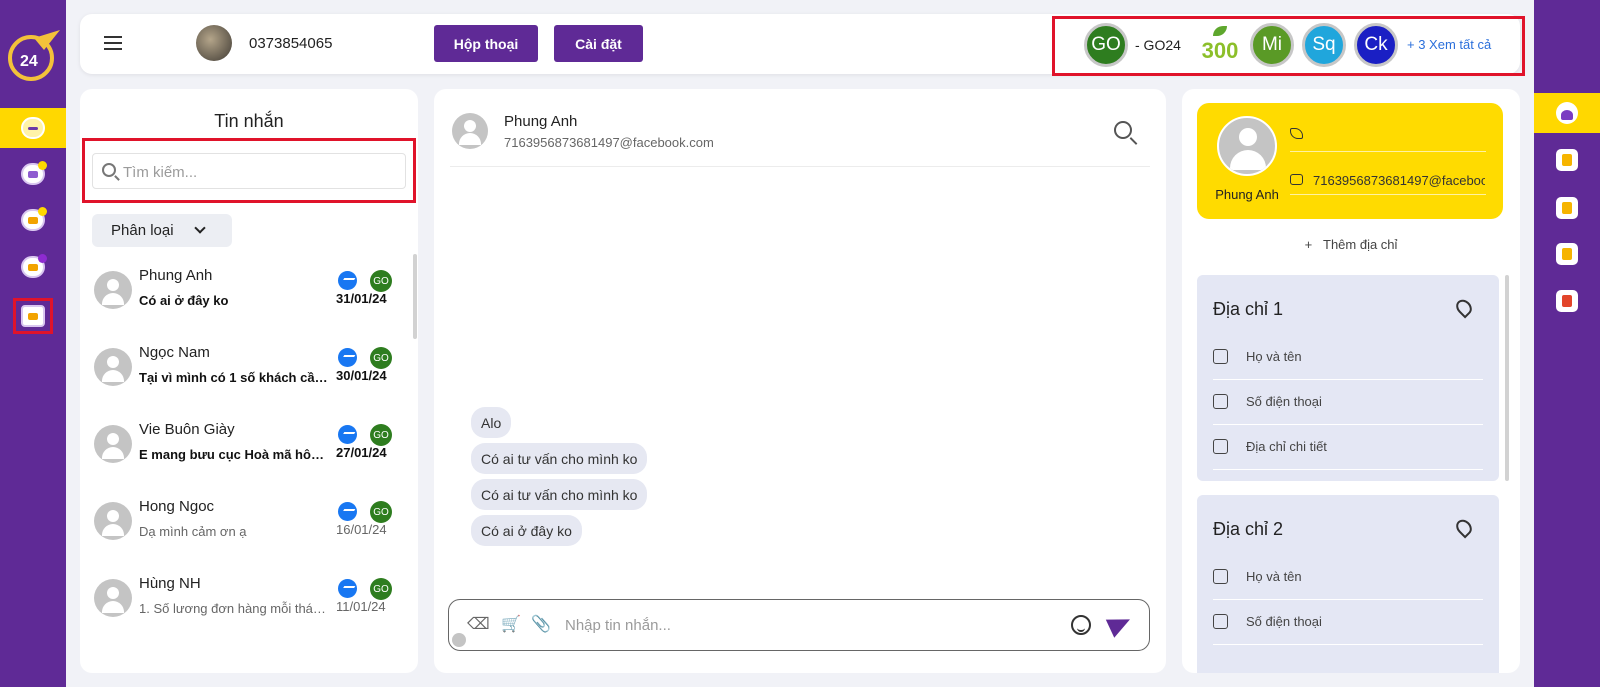 The image size is (1600, 687). Describe the element at coordinates (214, 43) in the screenshot. I see `account-avatar` at that location.